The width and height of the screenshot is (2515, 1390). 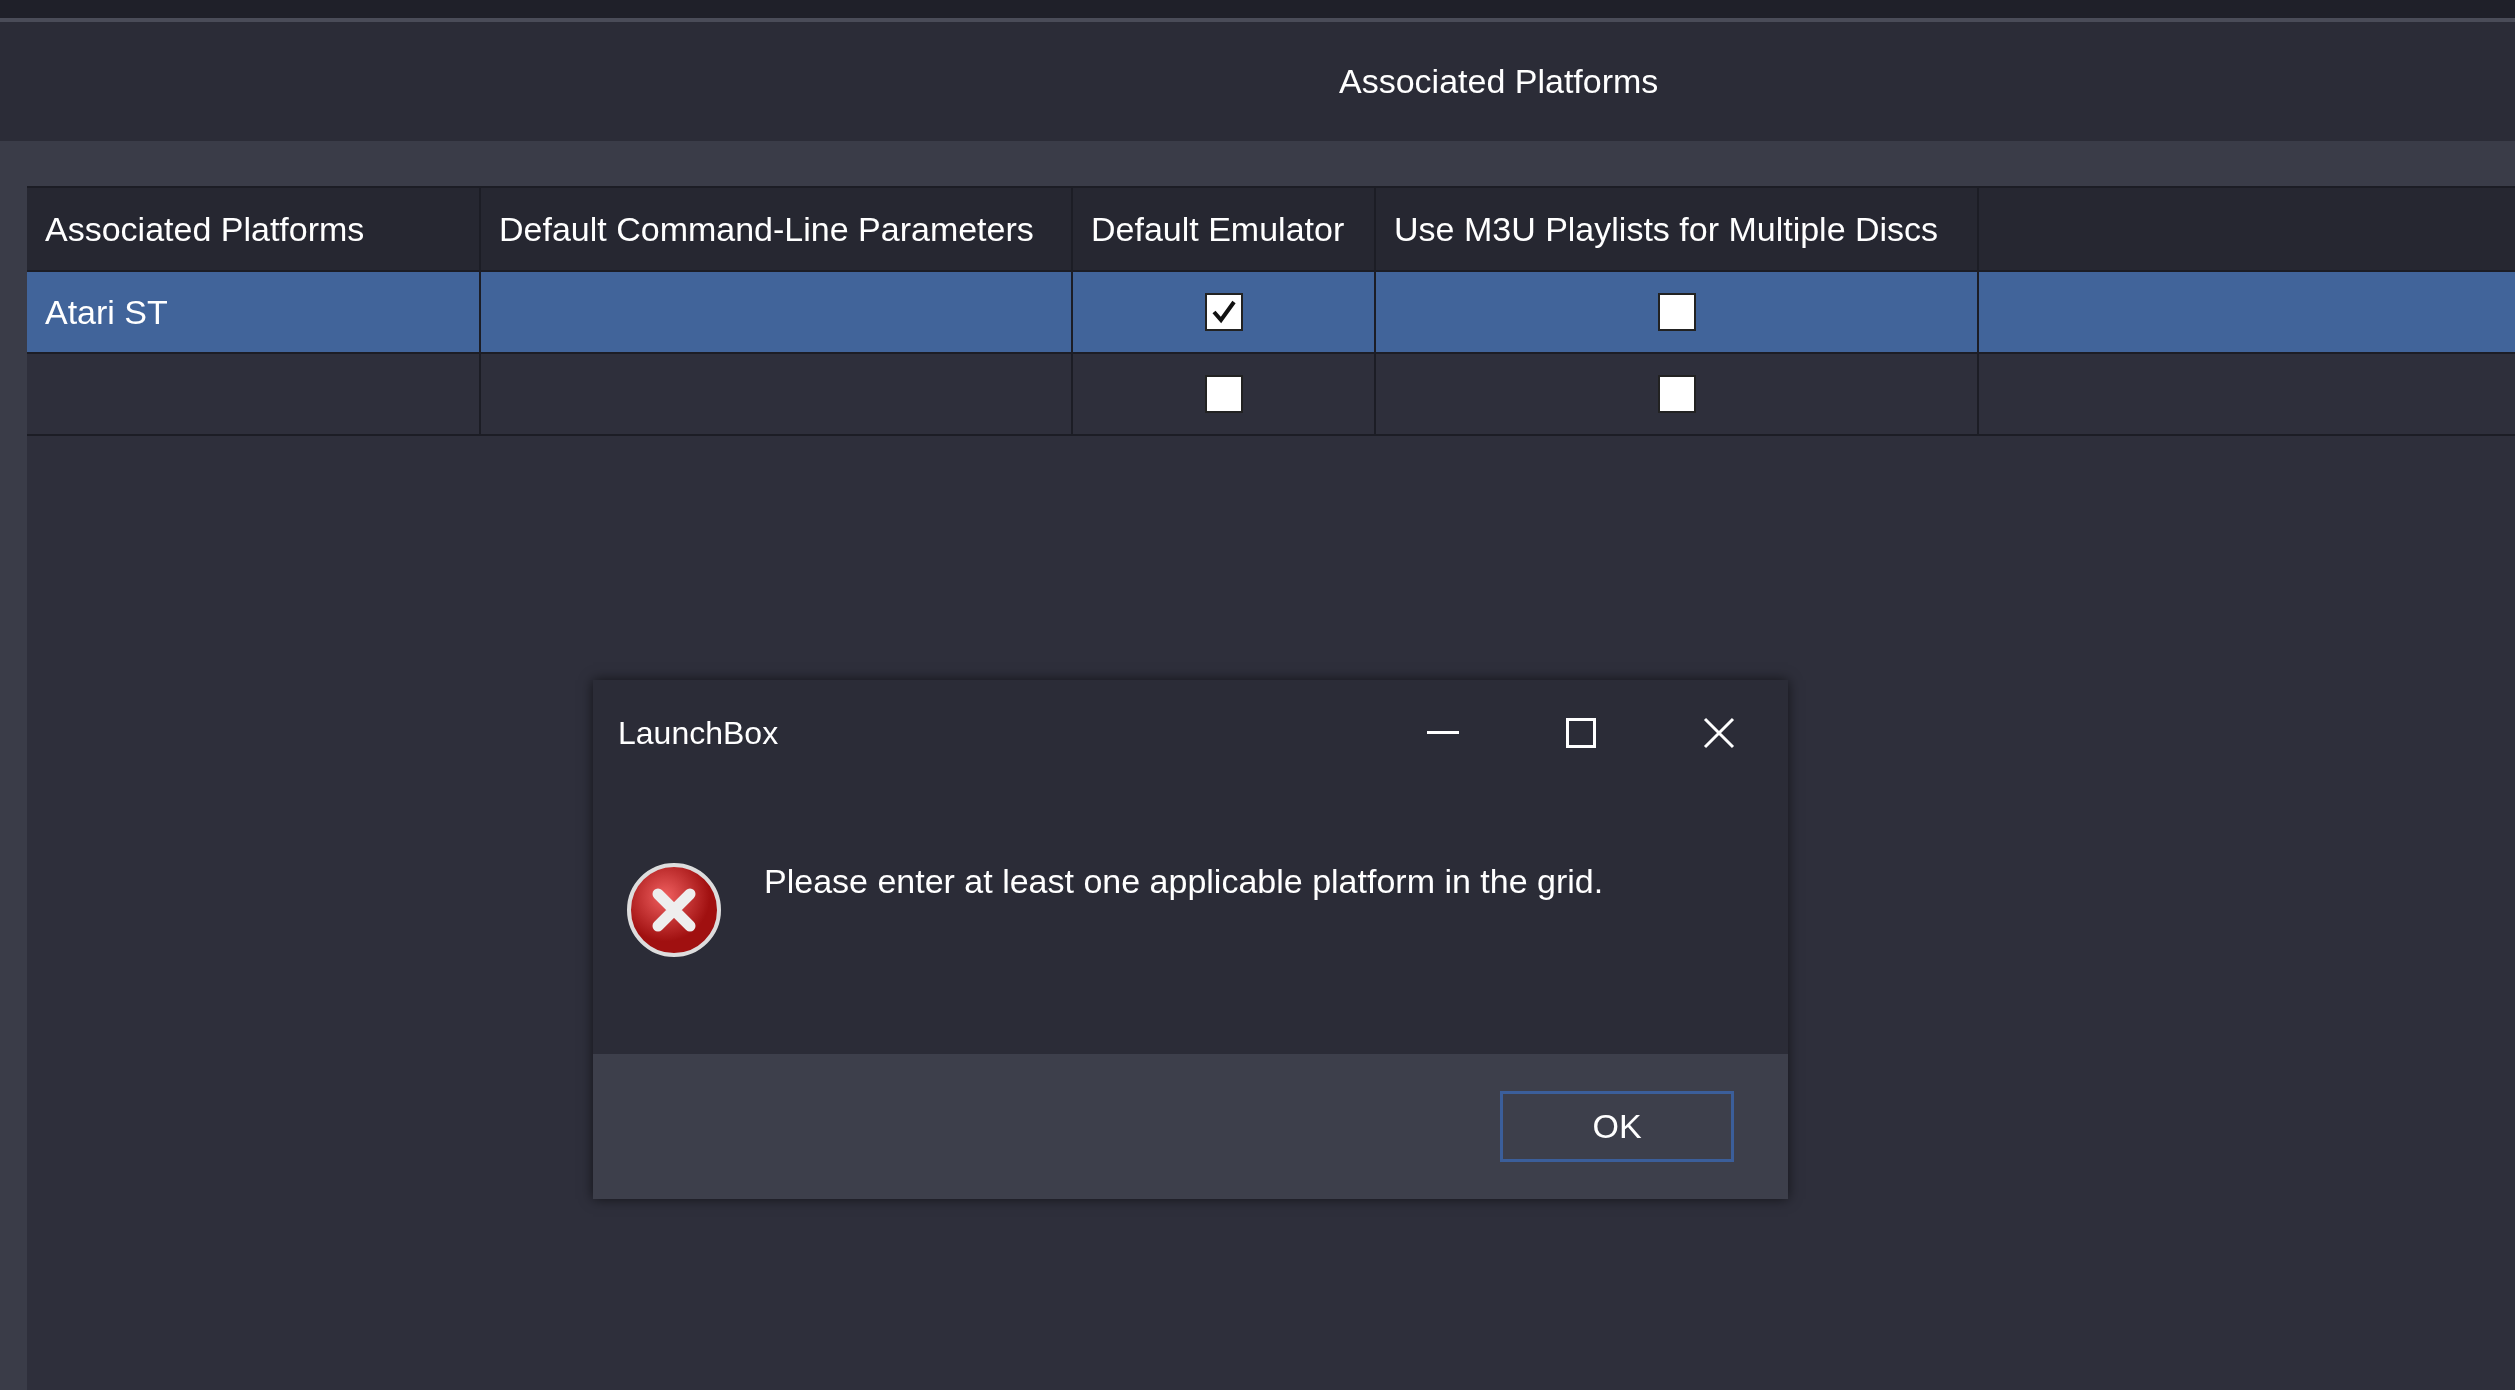 I want to click on maximize-icon, so click(x=1581, y=733).